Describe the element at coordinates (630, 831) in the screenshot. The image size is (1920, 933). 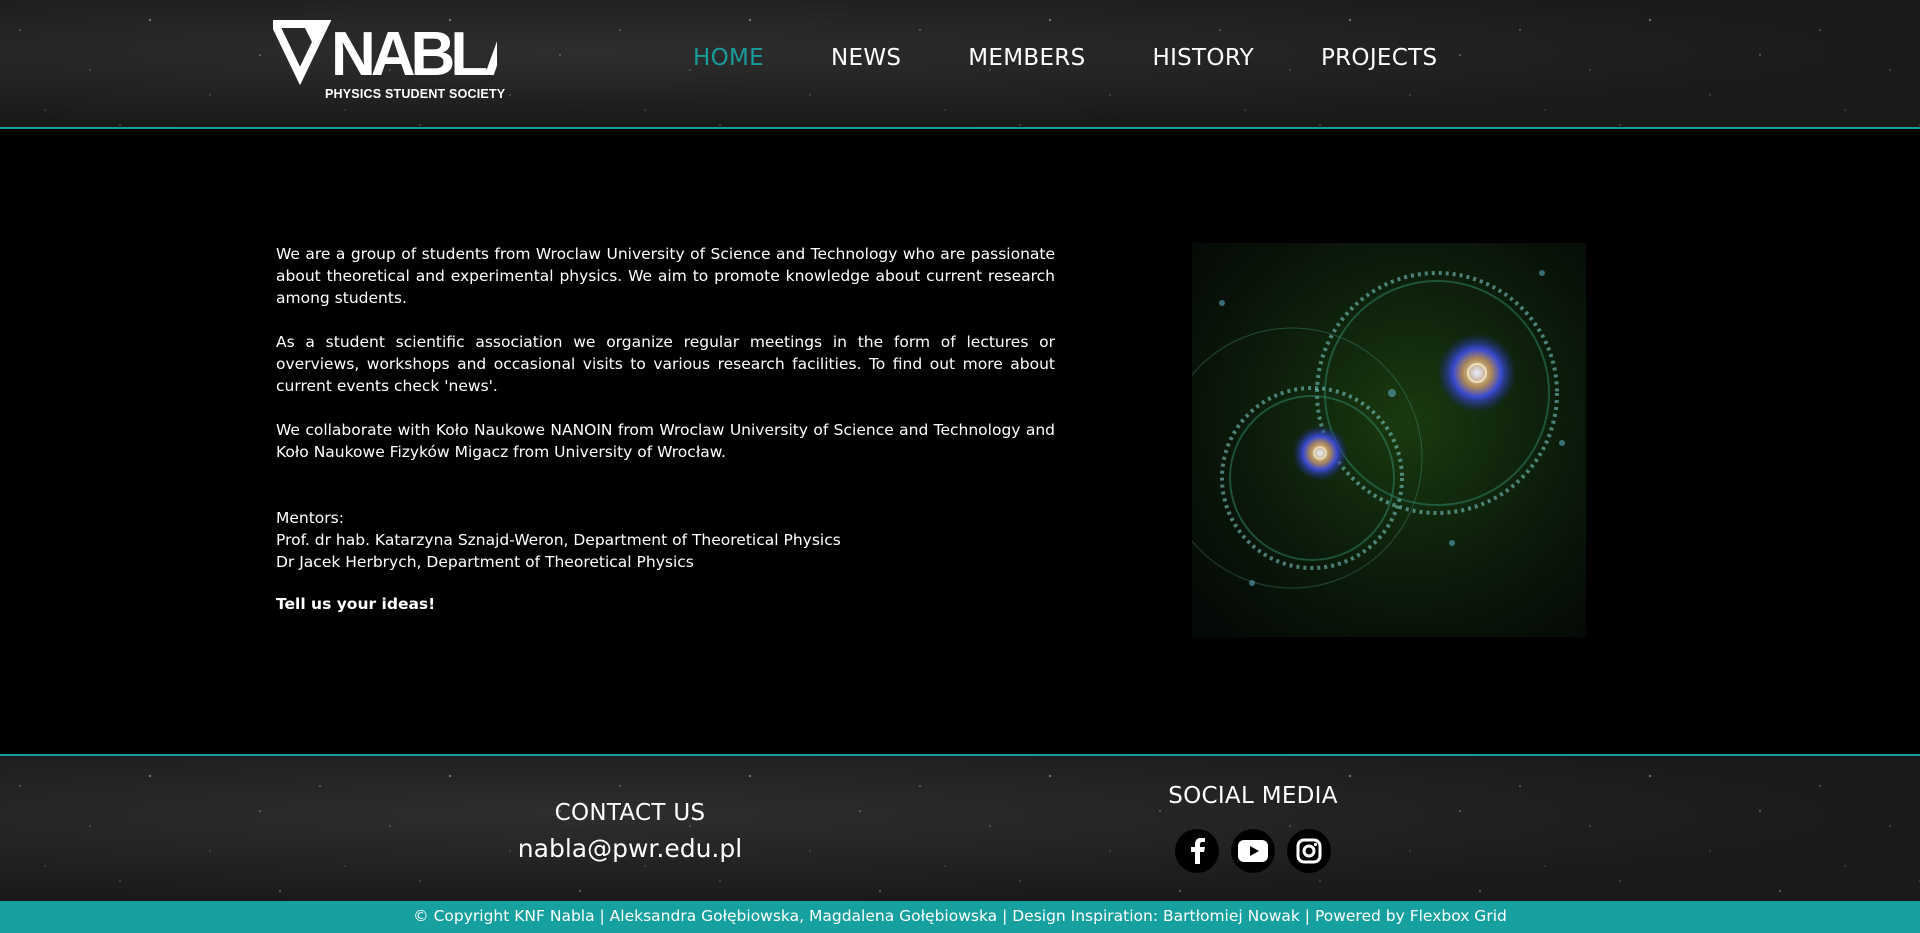
I see `contact-section: CONTACT US nabla@pwr.edu.pl` at that location.